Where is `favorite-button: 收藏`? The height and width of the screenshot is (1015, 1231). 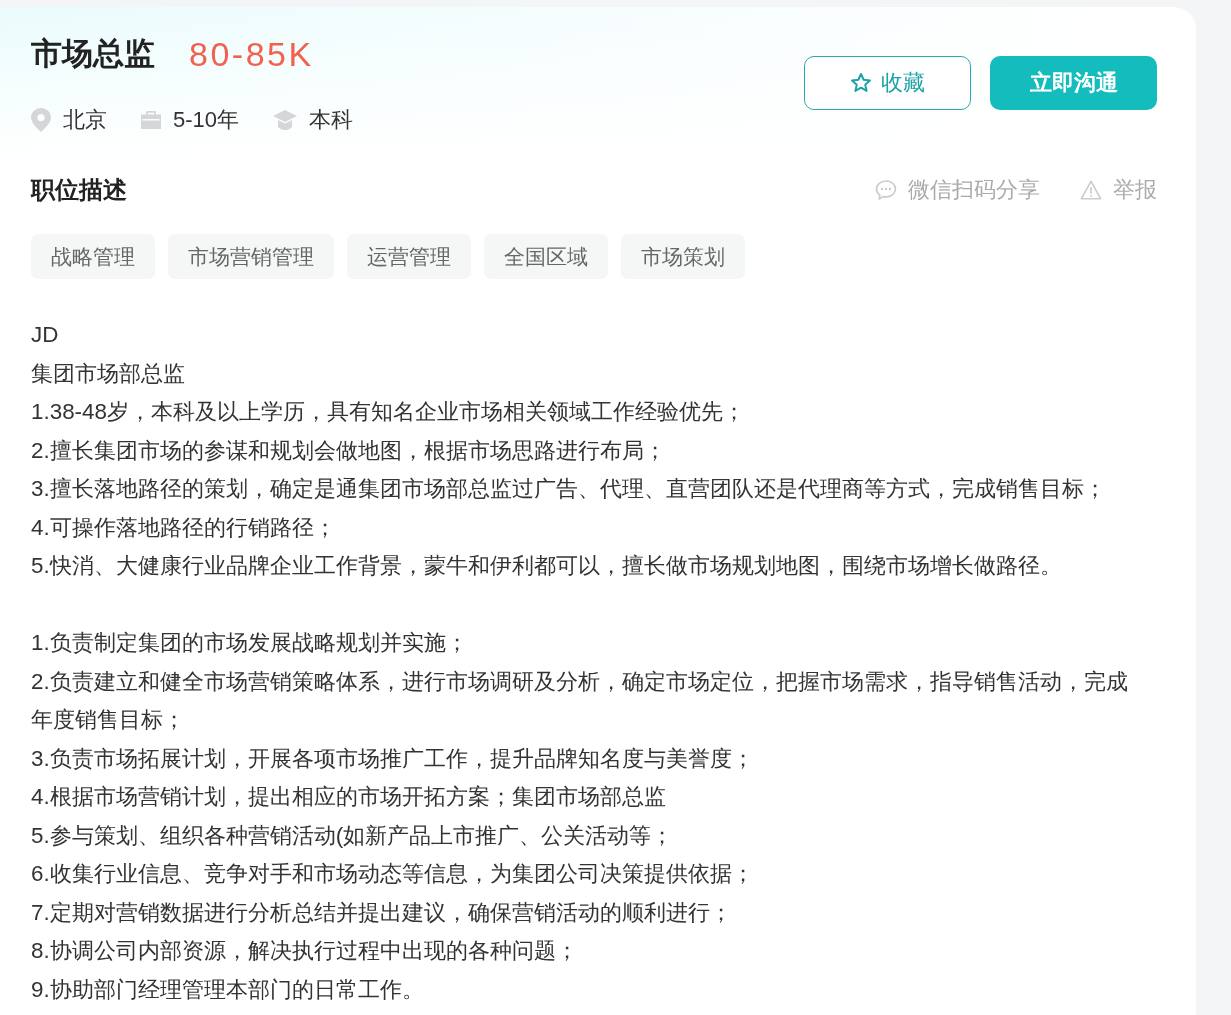
favorite-button: 收藏 is located at coordinates (887, 83).